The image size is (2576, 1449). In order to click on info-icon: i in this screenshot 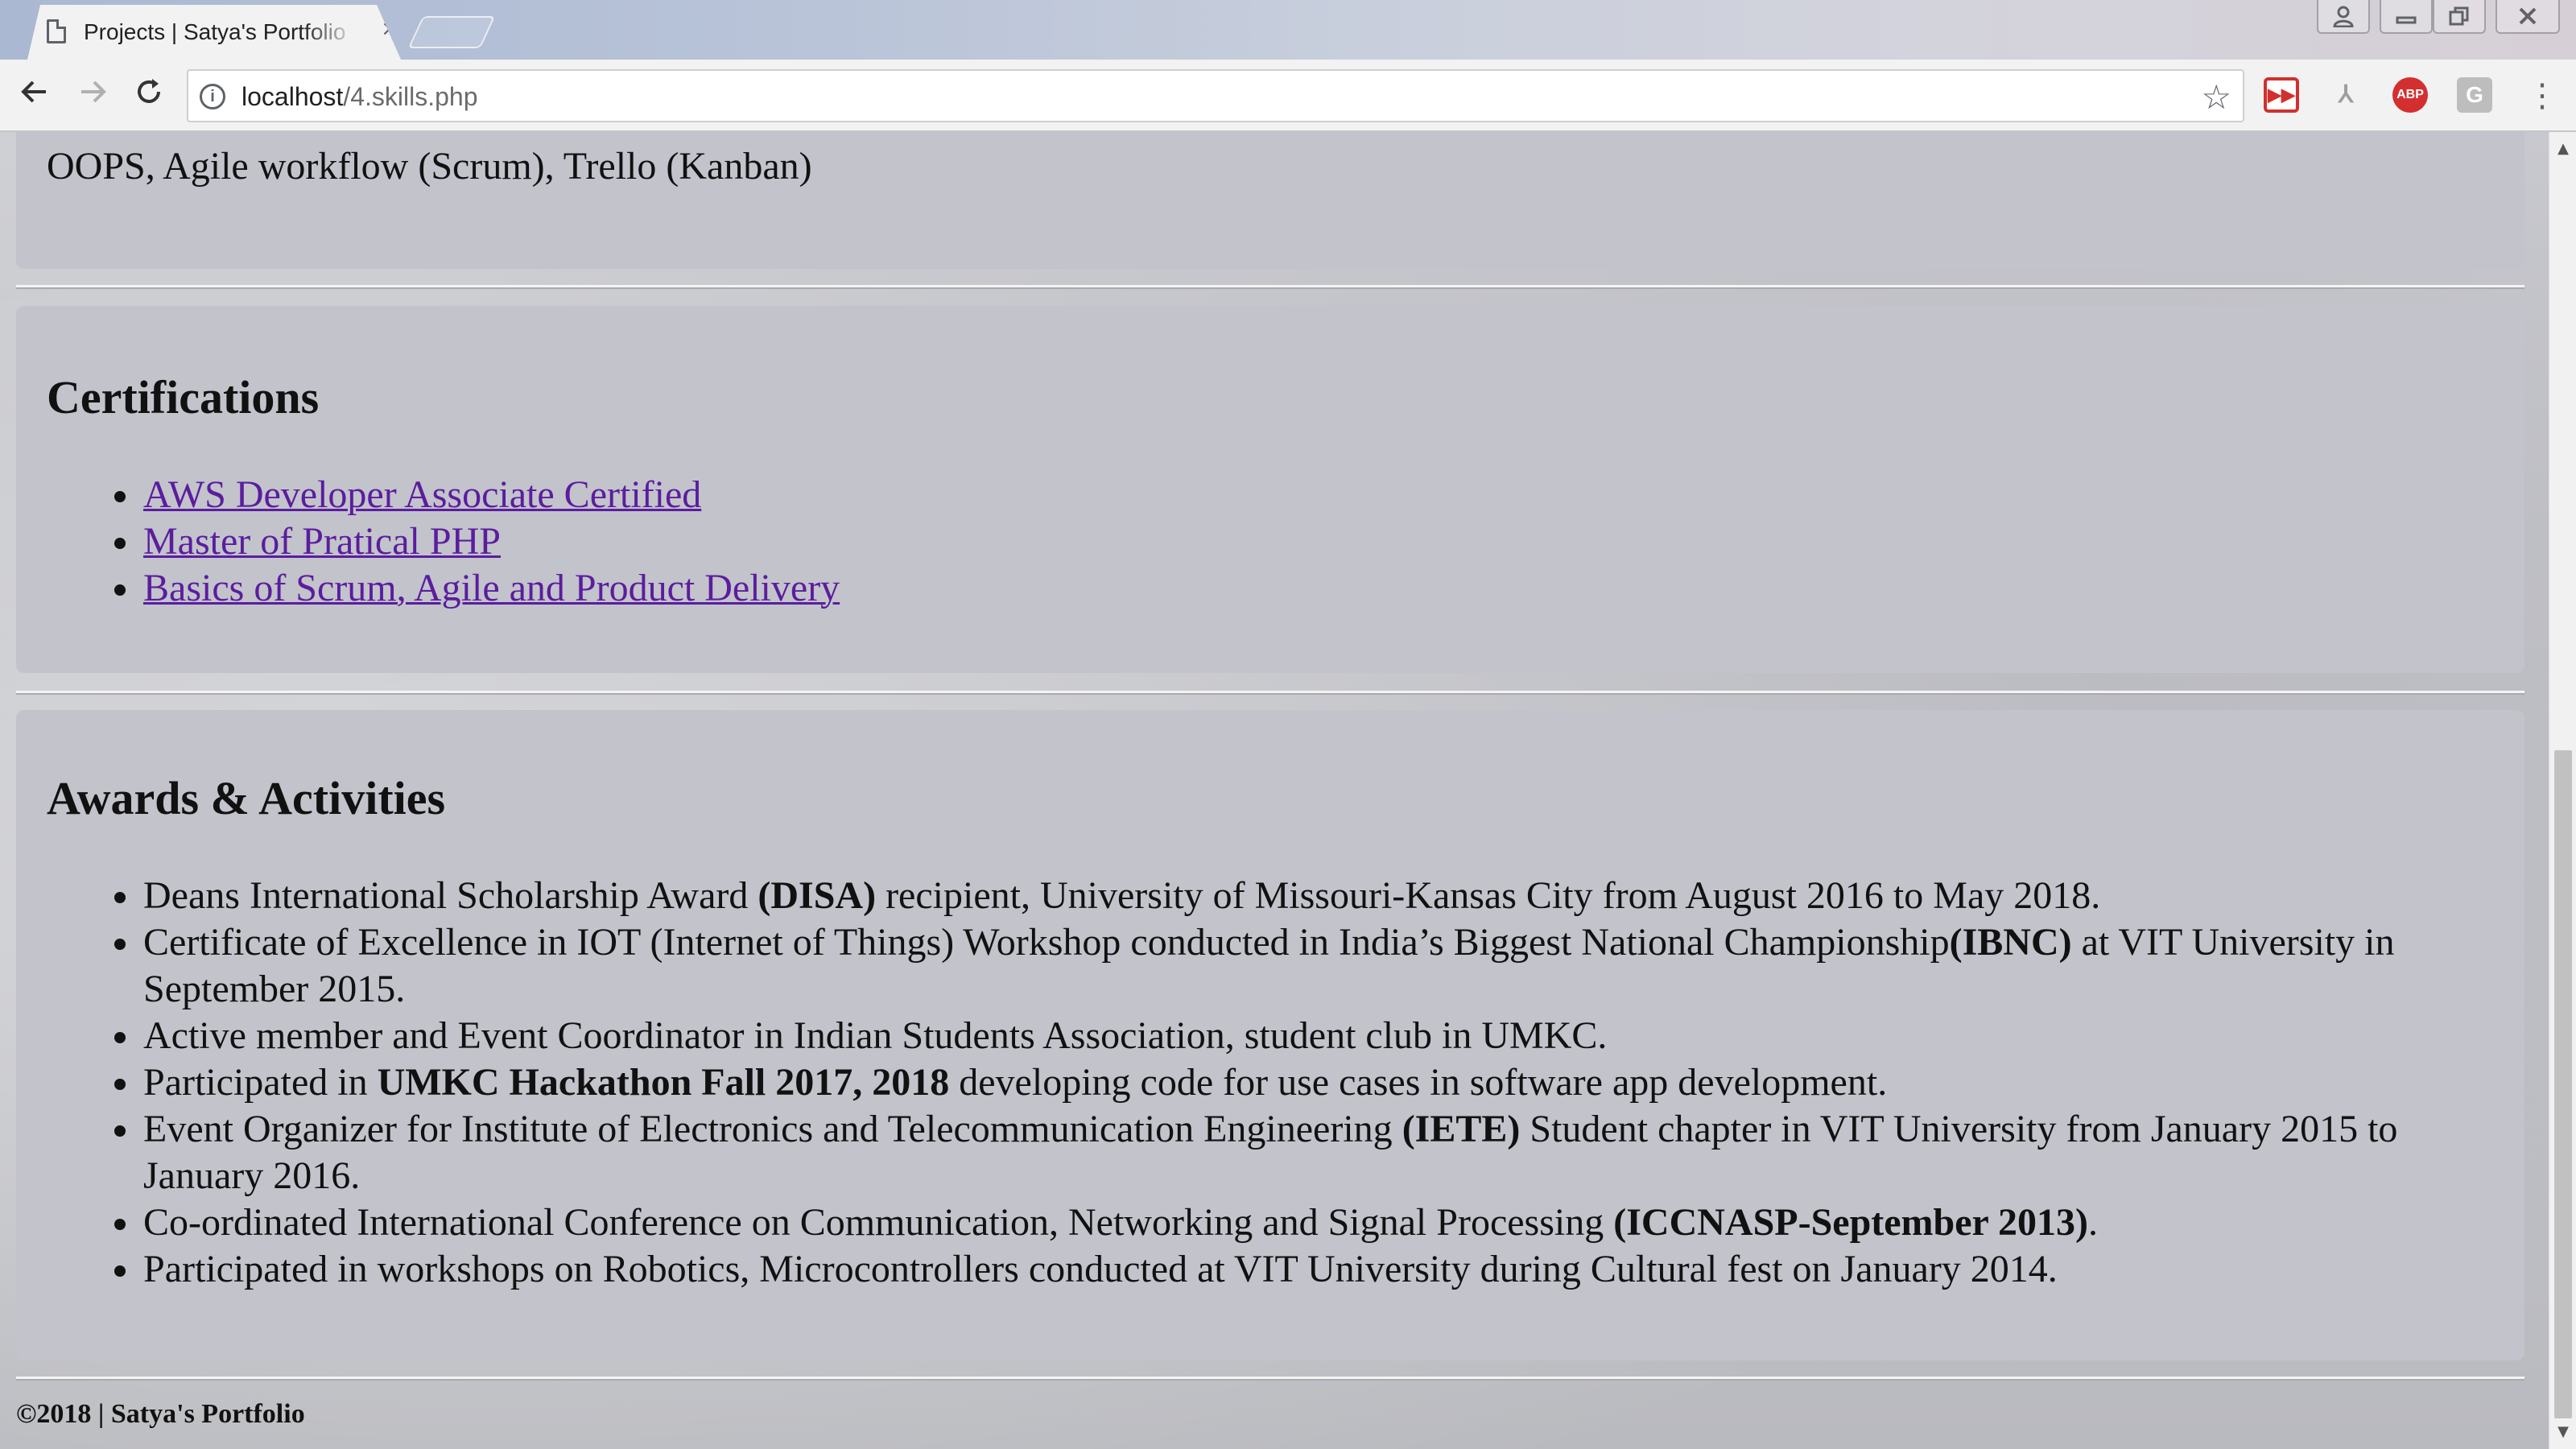, I will do `click(212, 96)`.